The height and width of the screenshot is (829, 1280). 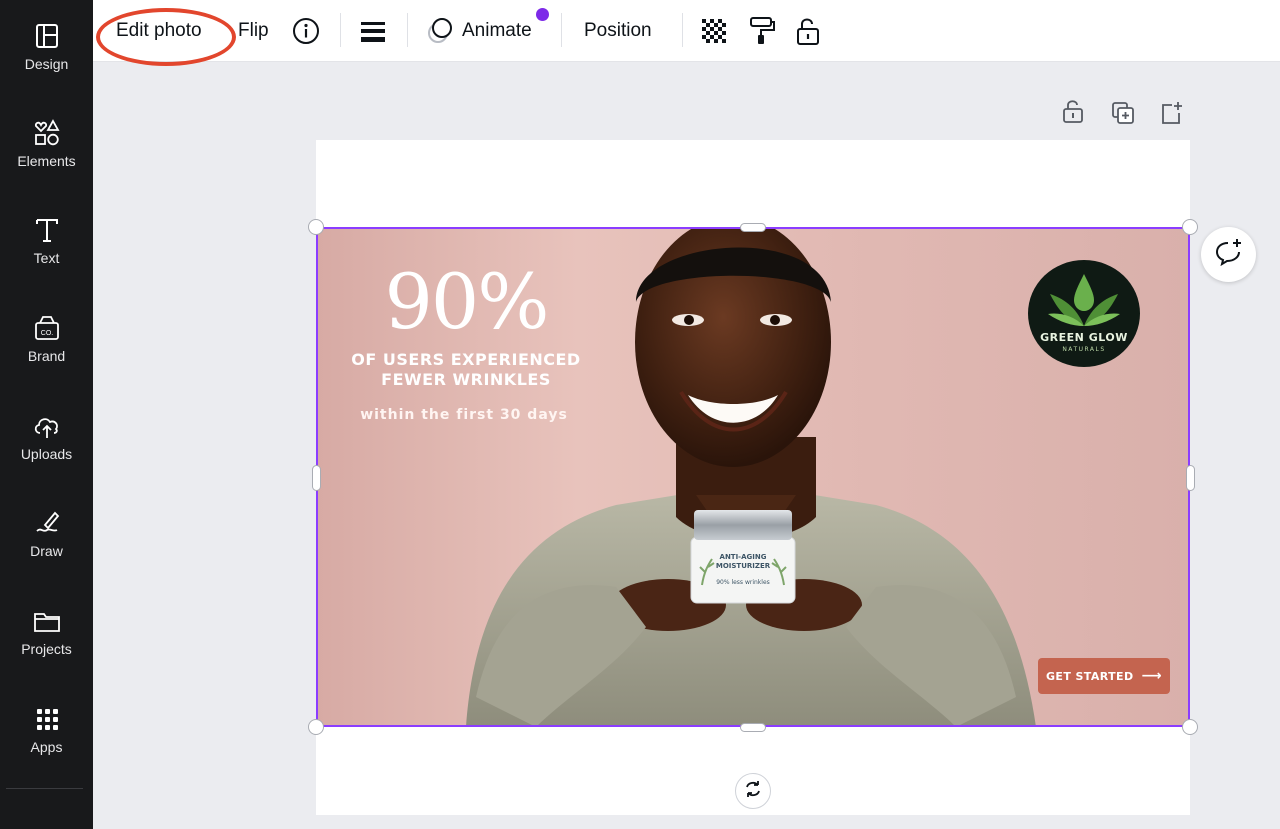 What do you see at coordinates (46, 454) in the screenshot?
I see `sidebar-item-label: Uploads` at bounding box center [46, 454].